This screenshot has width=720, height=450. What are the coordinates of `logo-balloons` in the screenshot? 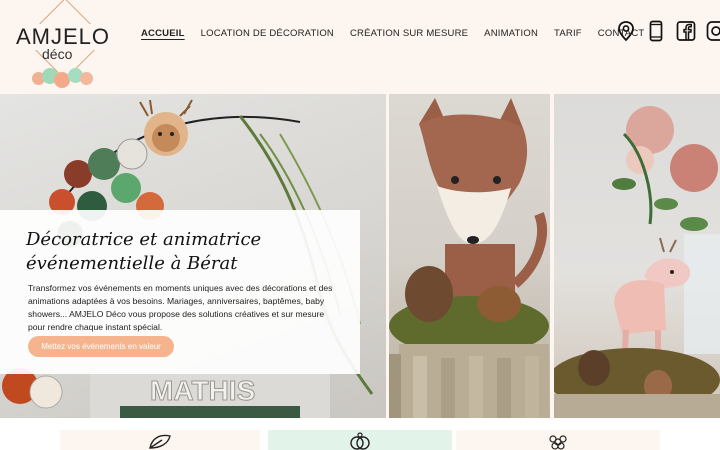 It's located at (67, 78).